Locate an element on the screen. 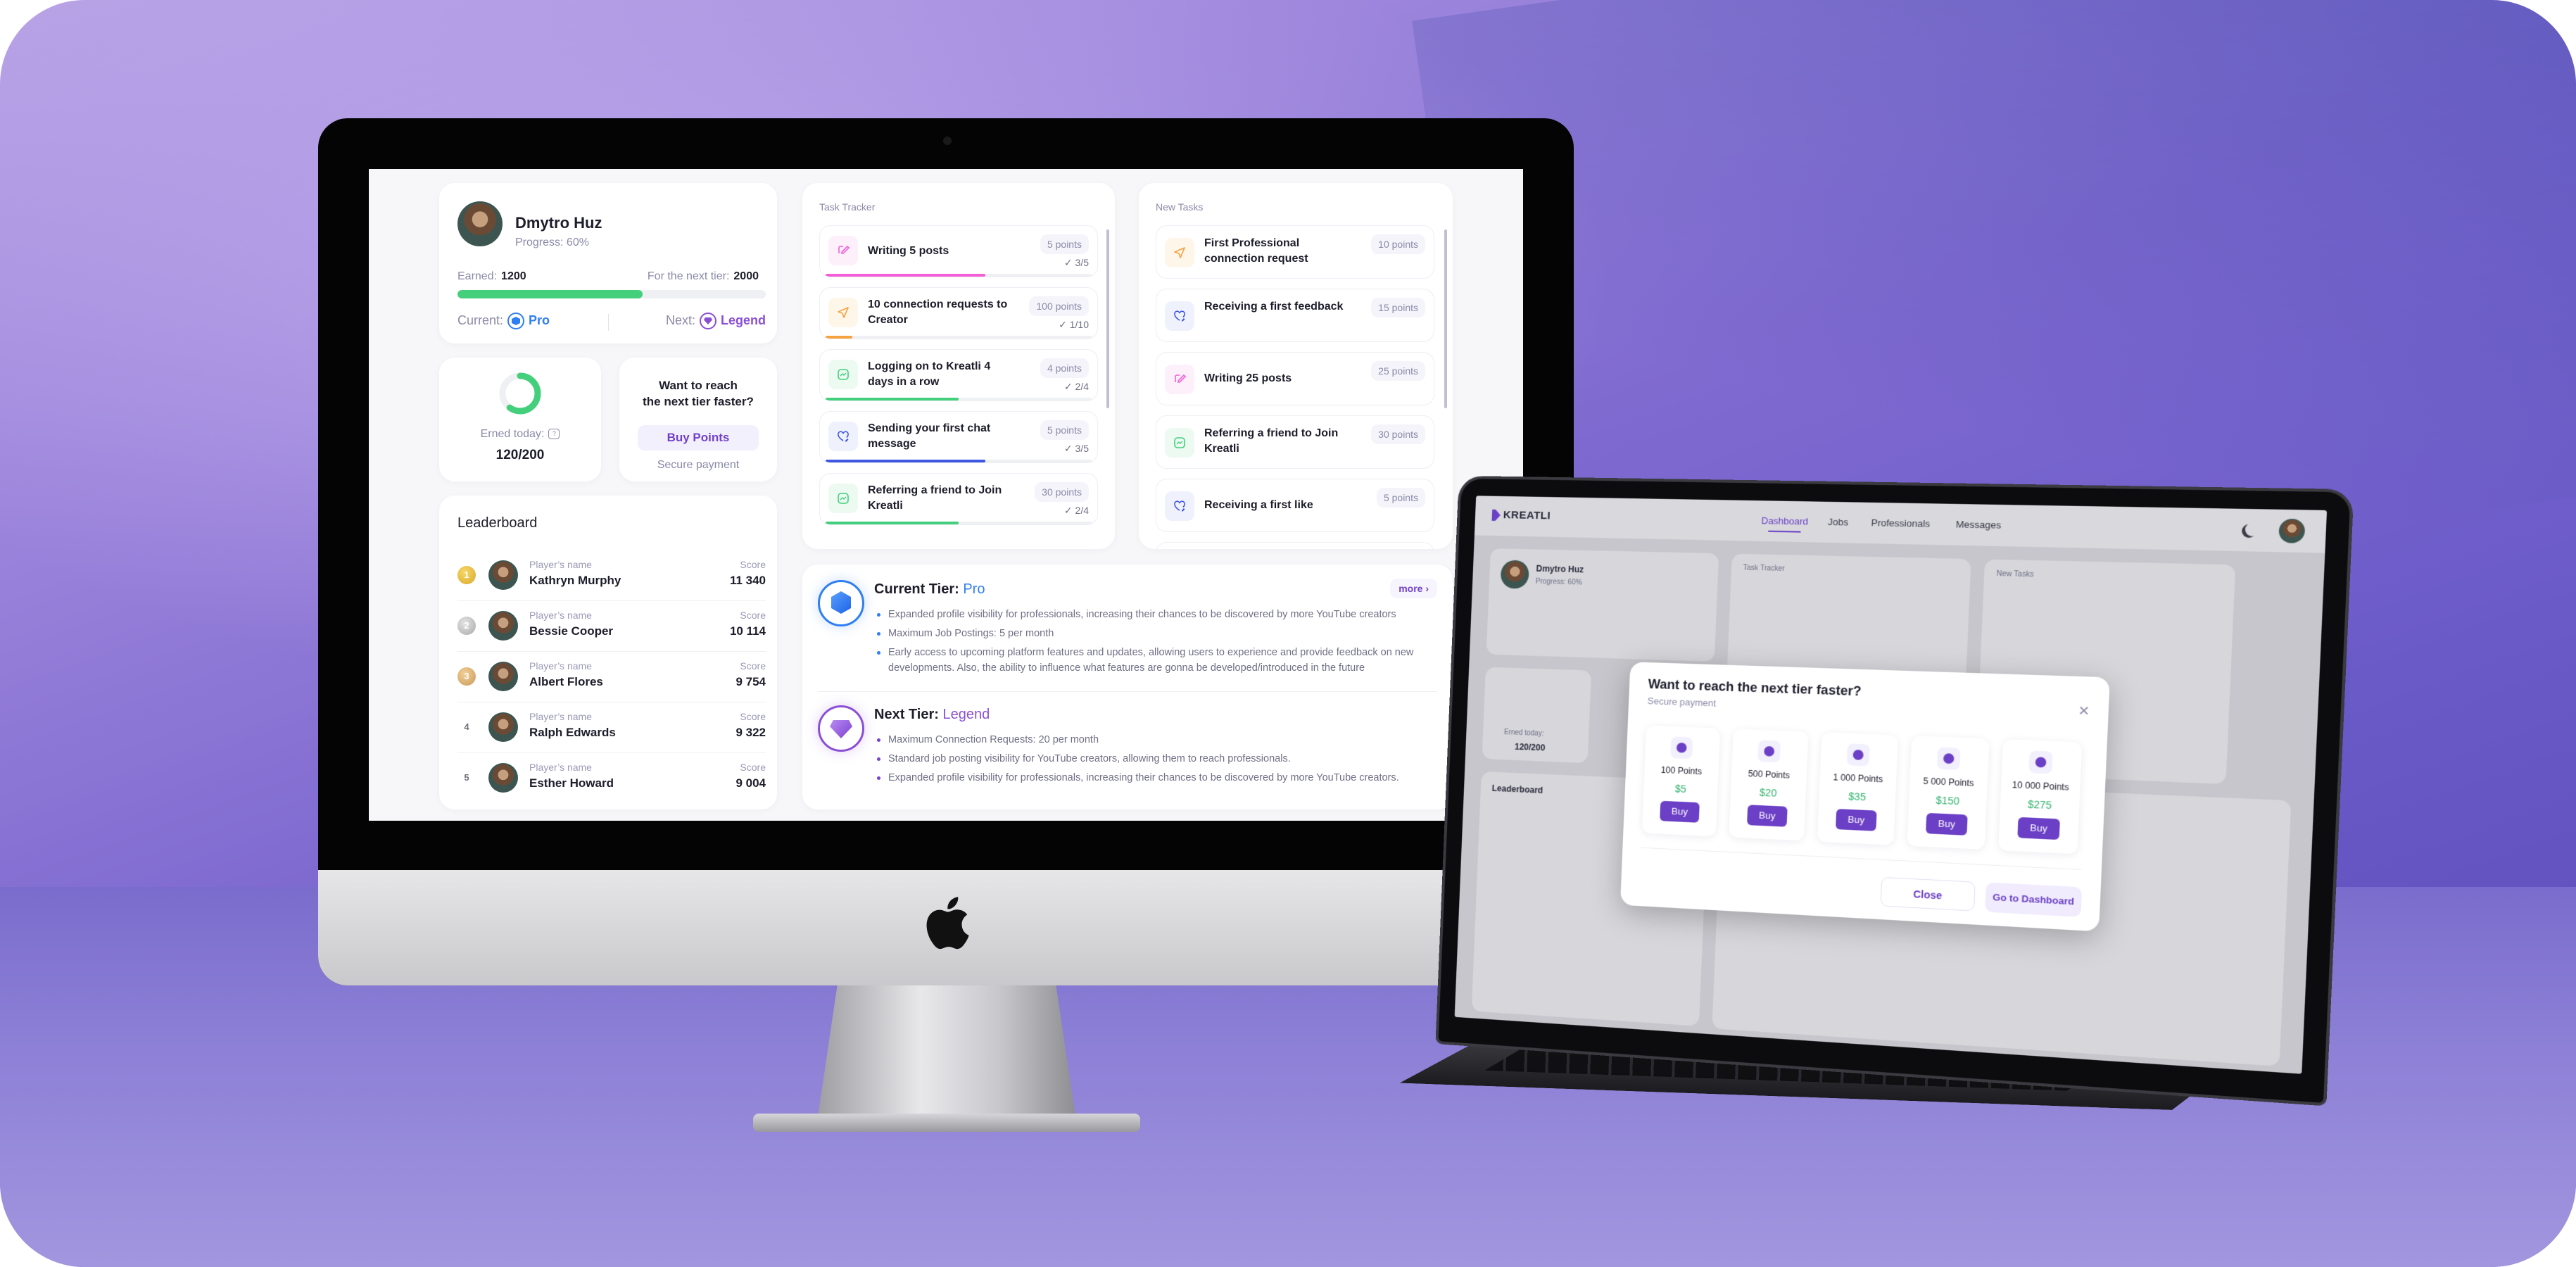  edit-icon is located at coordinates (844, 249).